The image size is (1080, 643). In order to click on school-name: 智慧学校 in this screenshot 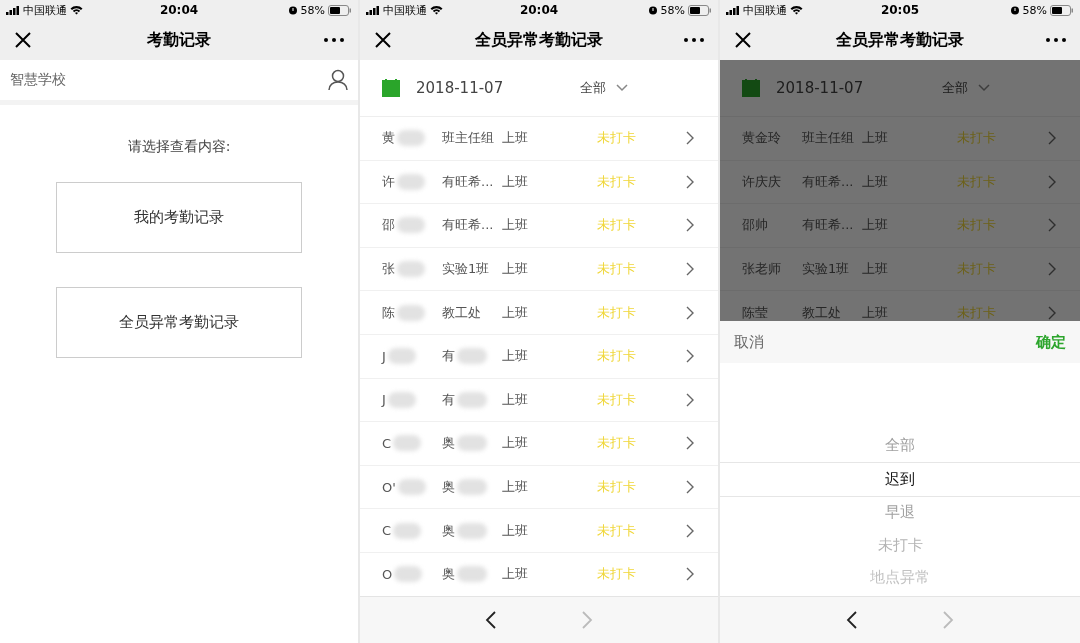, I will do `click(38, 80)`.